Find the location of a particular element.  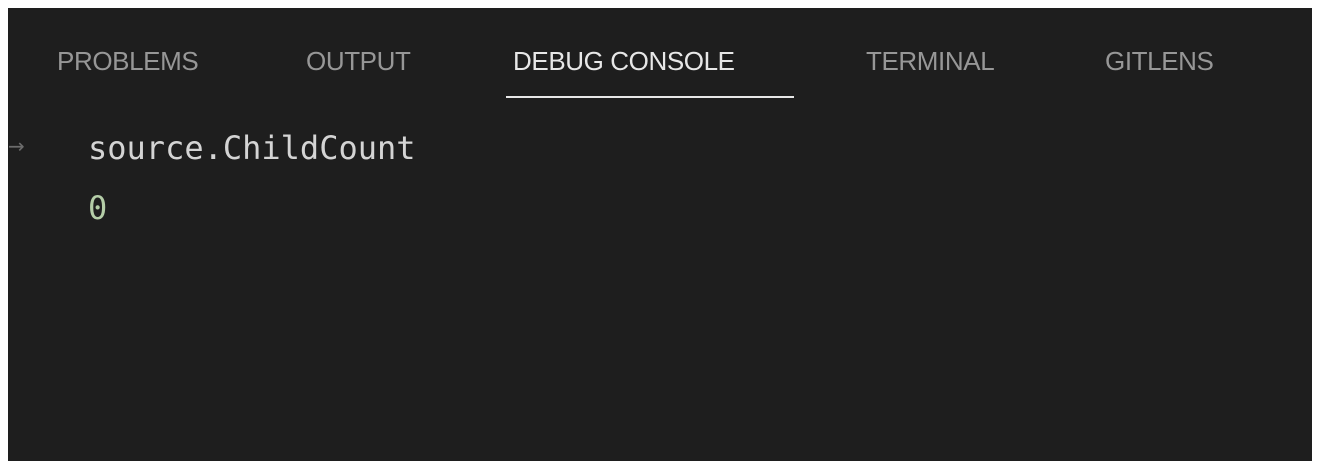

console-input-expression: source.ChildCount is located at coordinates (252, 148).